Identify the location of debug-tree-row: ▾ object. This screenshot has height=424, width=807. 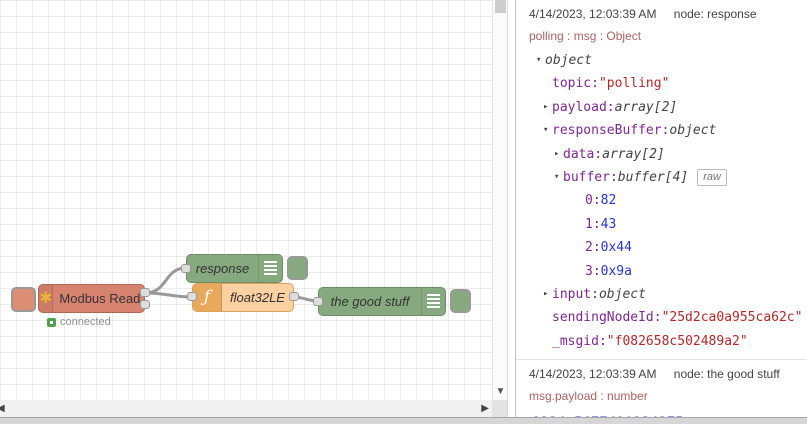
(663, 60).